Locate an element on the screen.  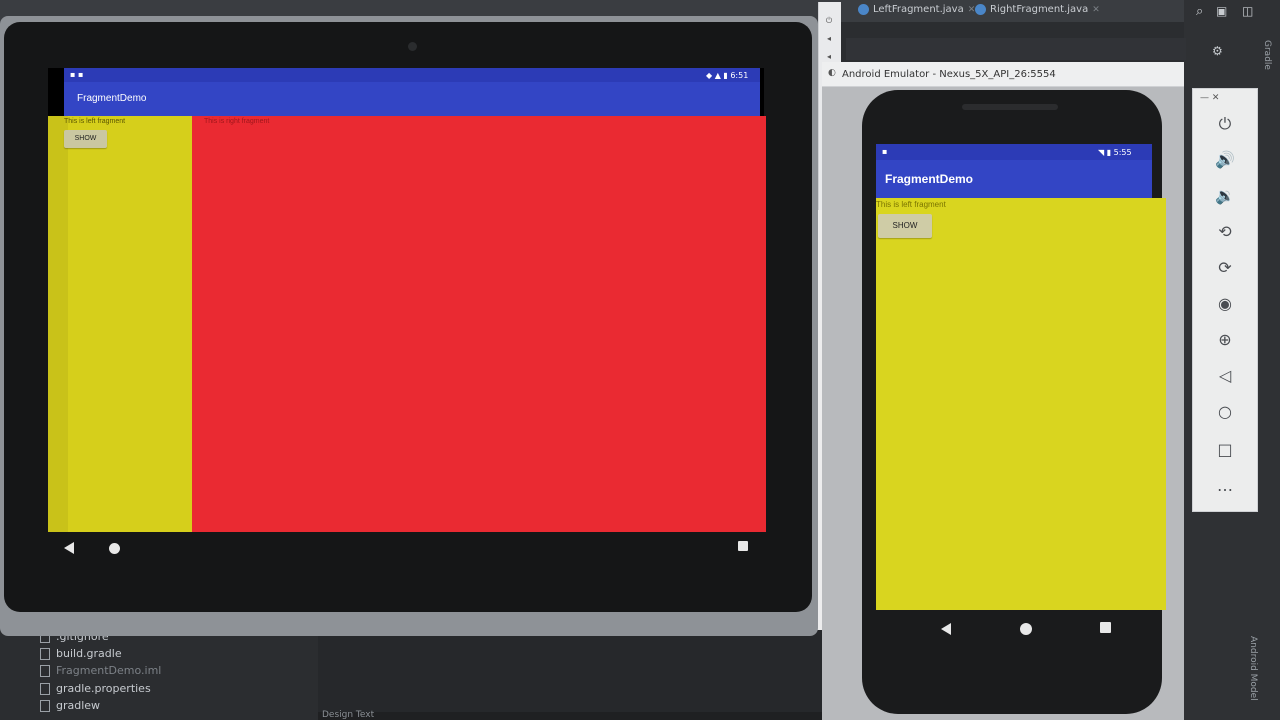
tree-item: FragmentDemo.iml is located at coordinates (100, 670).